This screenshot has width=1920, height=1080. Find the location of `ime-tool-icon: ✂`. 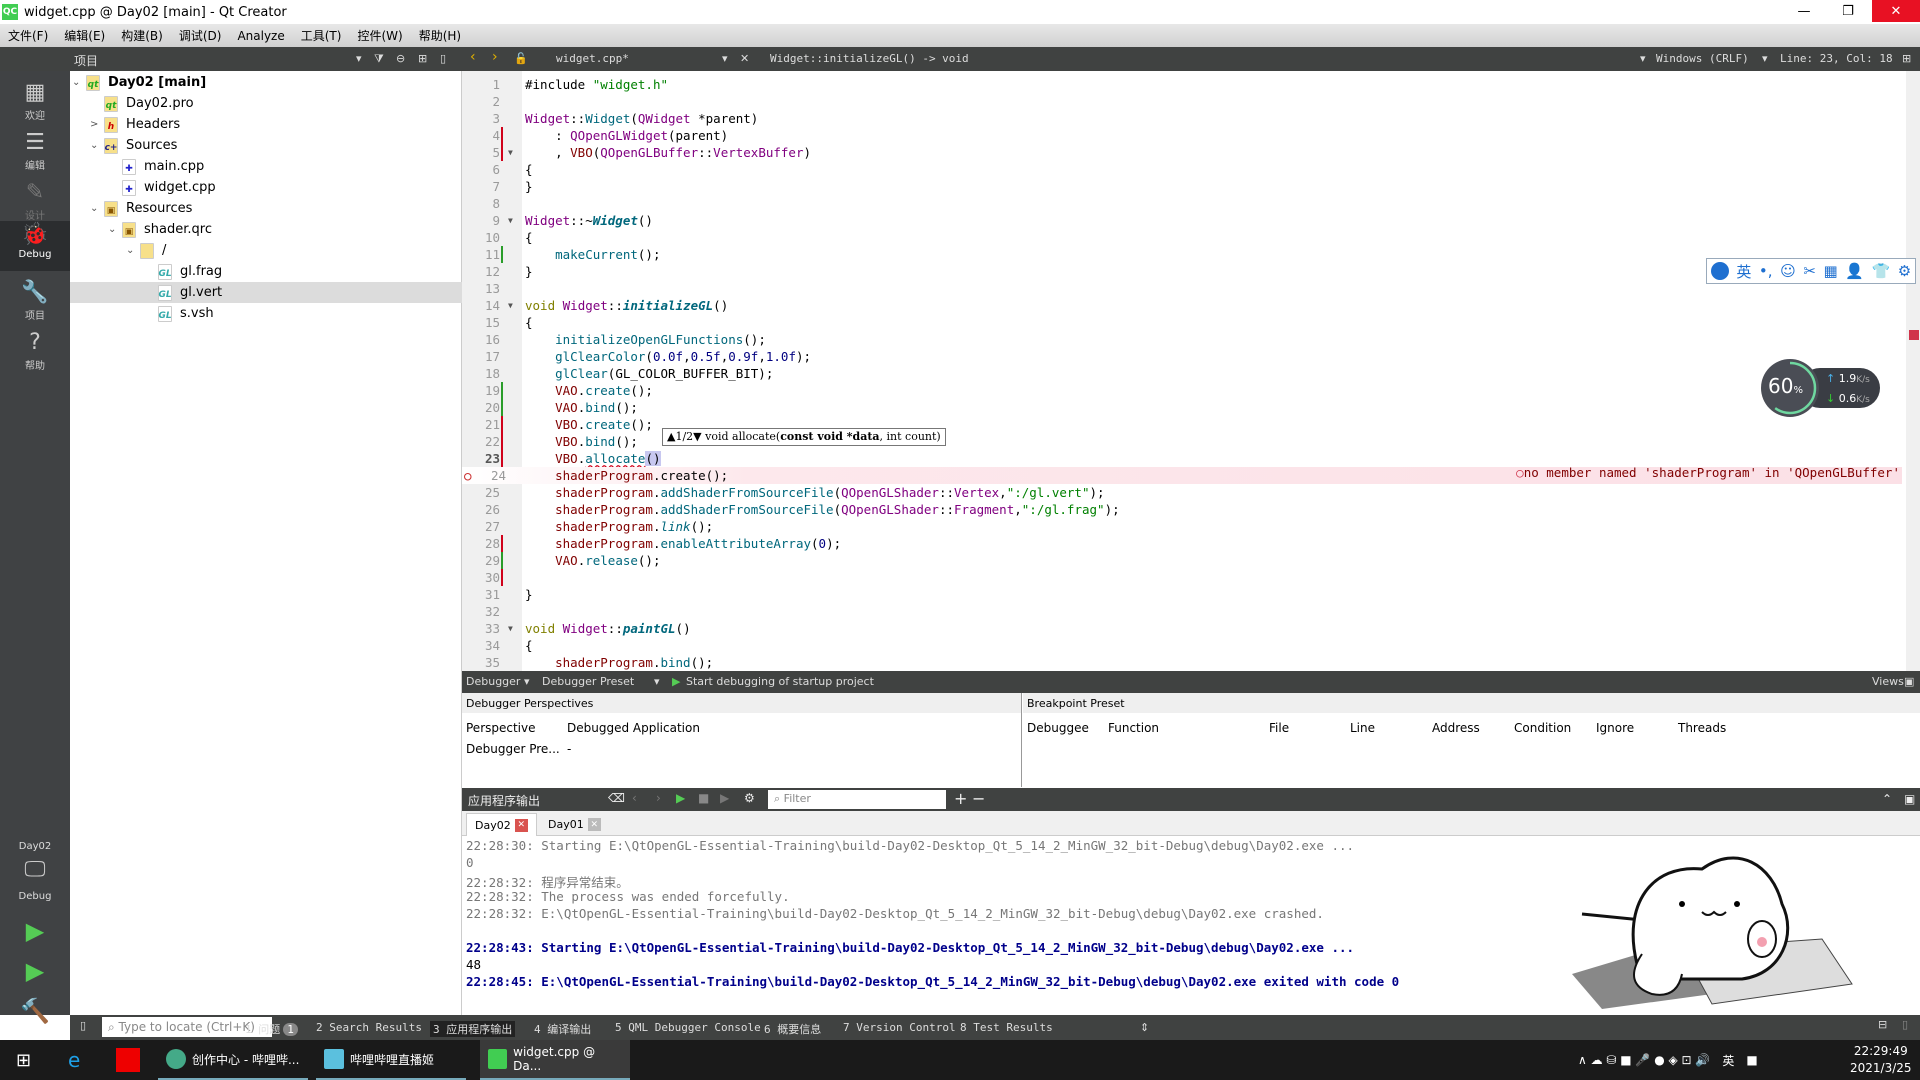

ime-tool-icon: ✂ is located at coordinates (1809, 271).